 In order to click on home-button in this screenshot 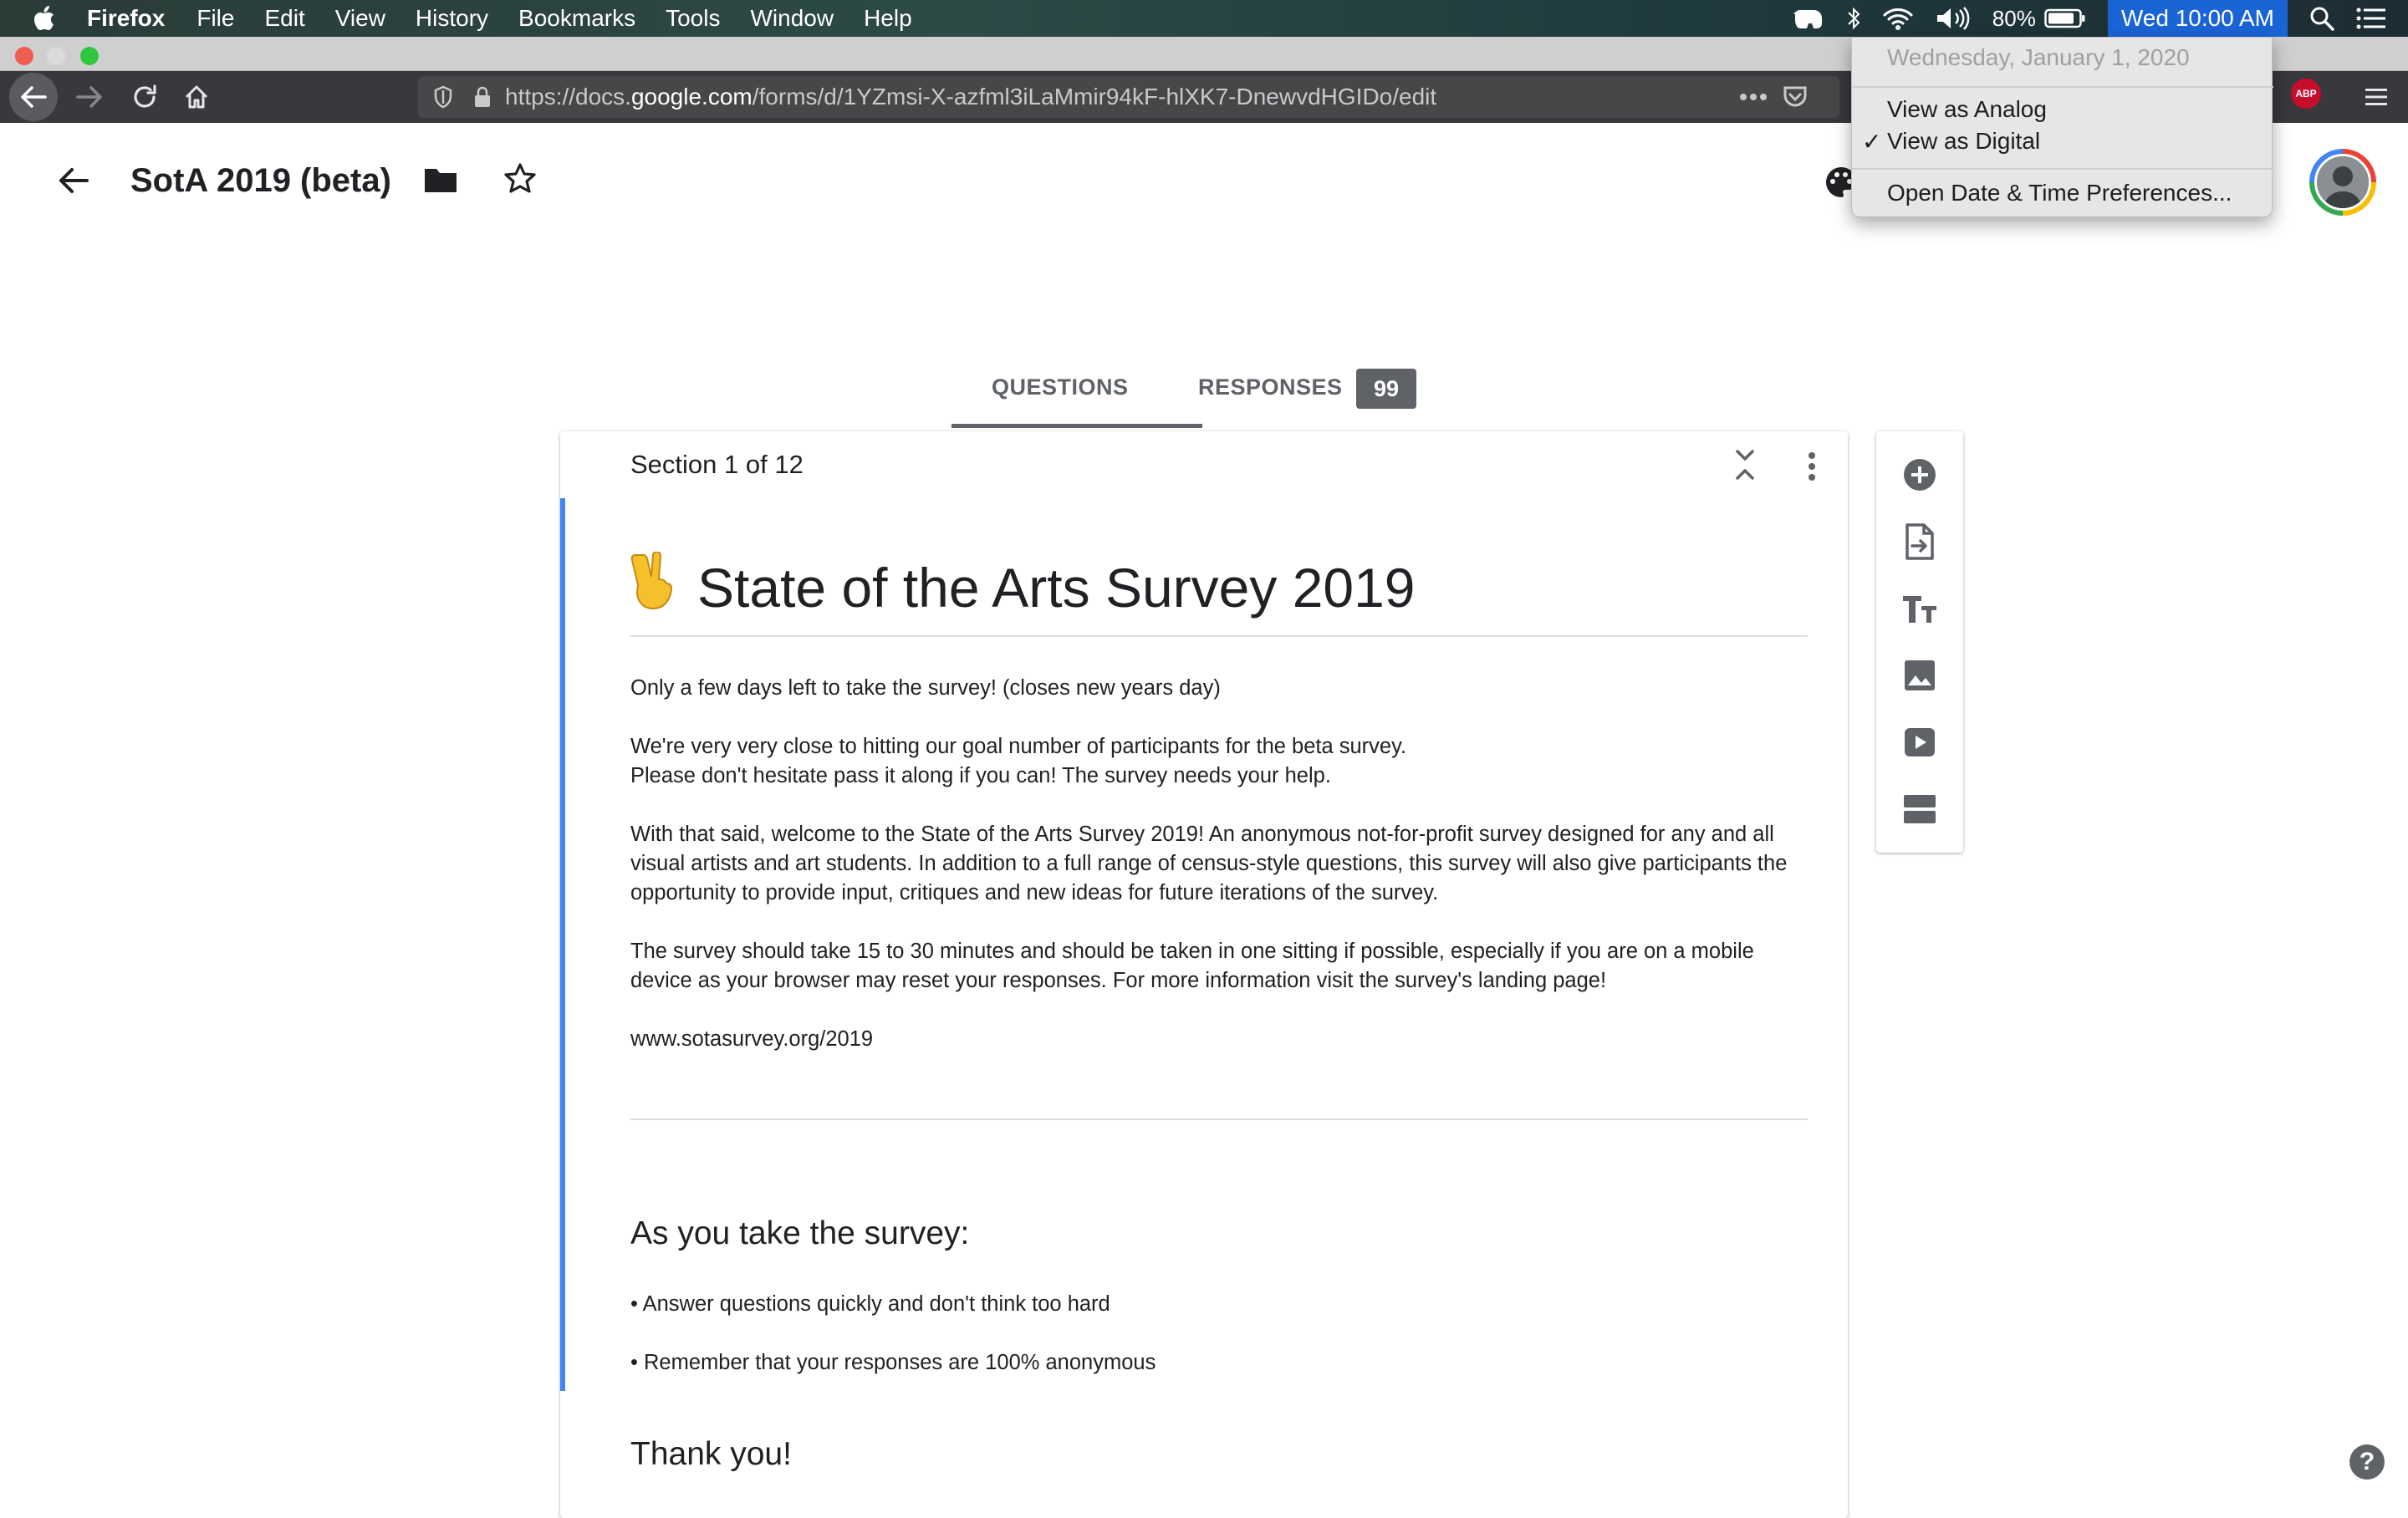, I will do `click(197, 97)`.